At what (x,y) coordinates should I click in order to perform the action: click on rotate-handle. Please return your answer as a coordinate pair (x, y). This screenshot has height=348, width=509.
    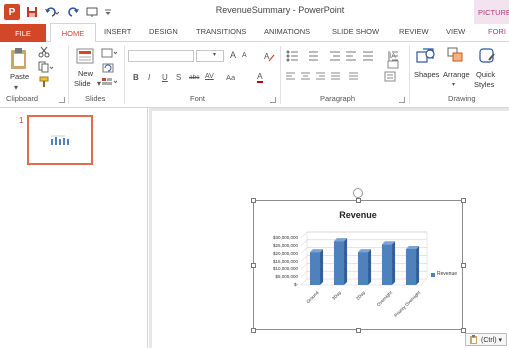
    Looking at the image, I should click on (358, 193).